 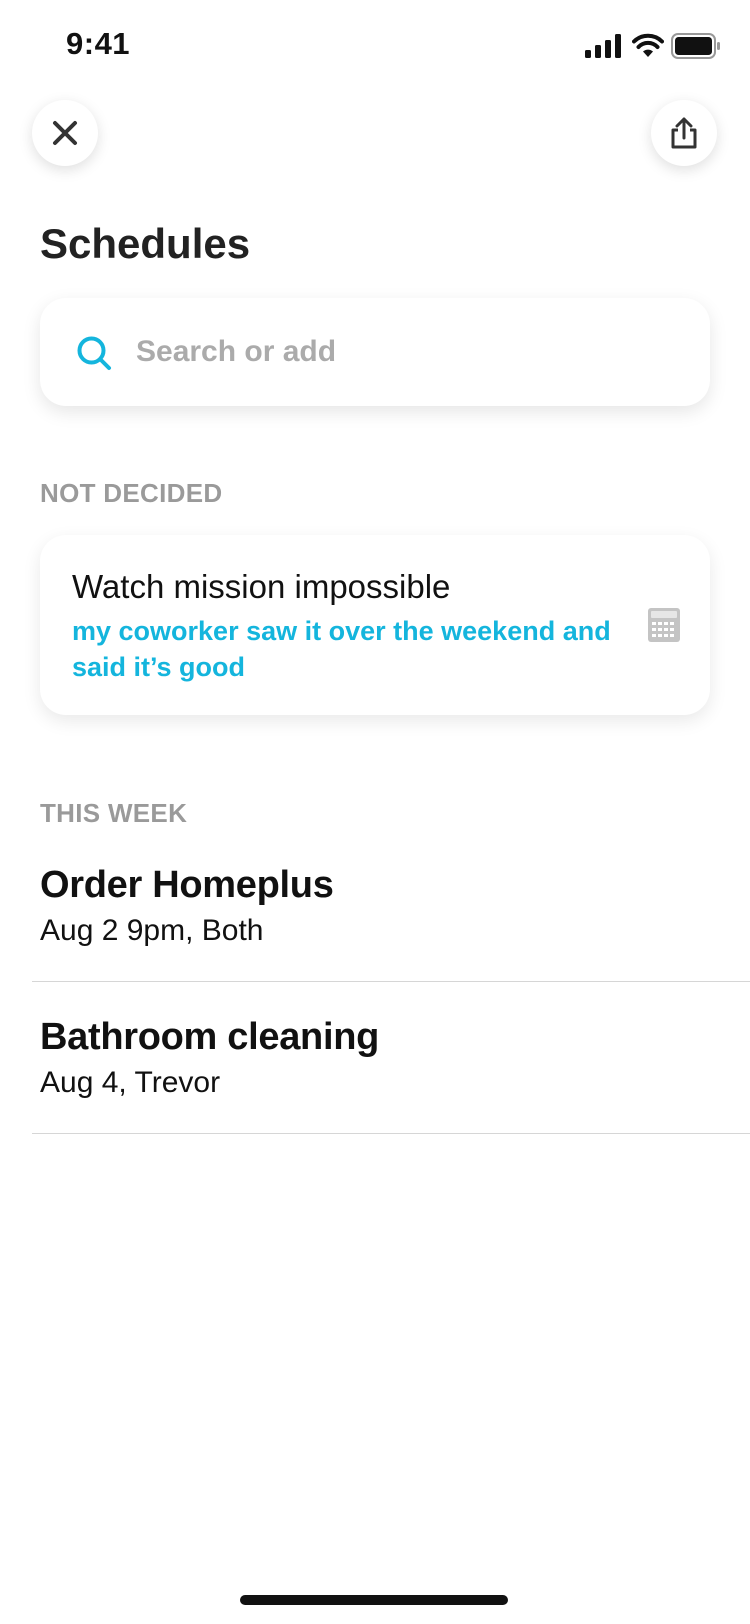 I want to click on search-input, so click(x=406, y=352).